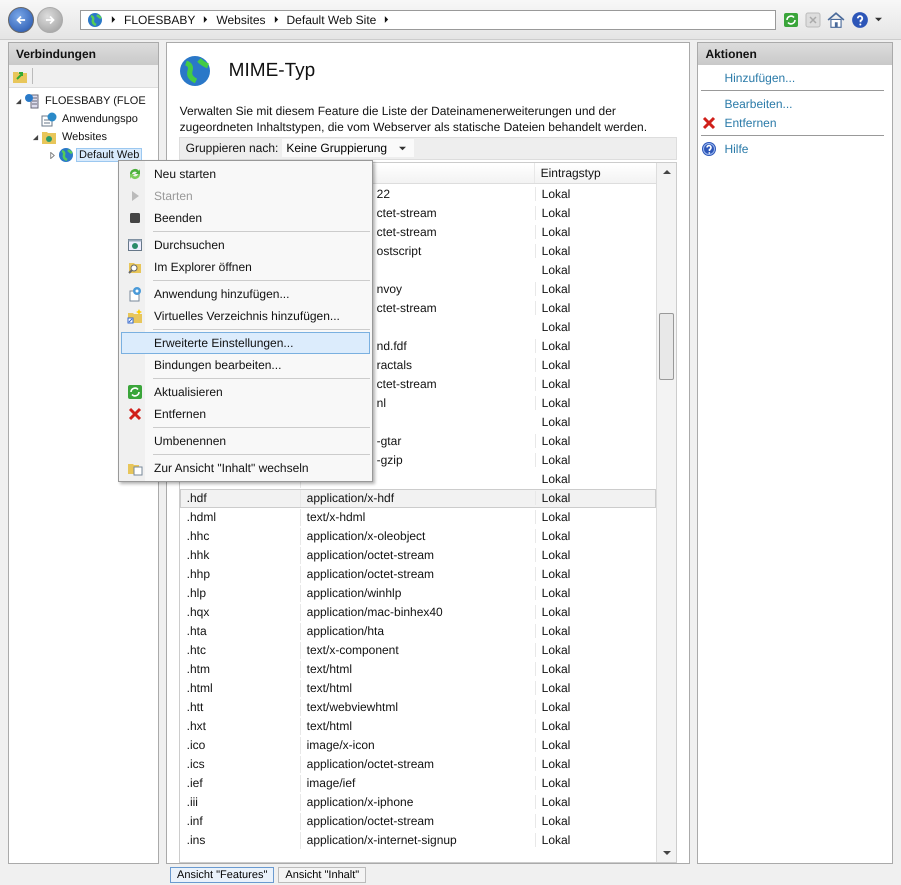 Image resolution: width=901 pixels, height=885 pixels. Describe the element at coordinates (83, 54) in the screenshot. I see `panel-header: Verbindungen` at that location.